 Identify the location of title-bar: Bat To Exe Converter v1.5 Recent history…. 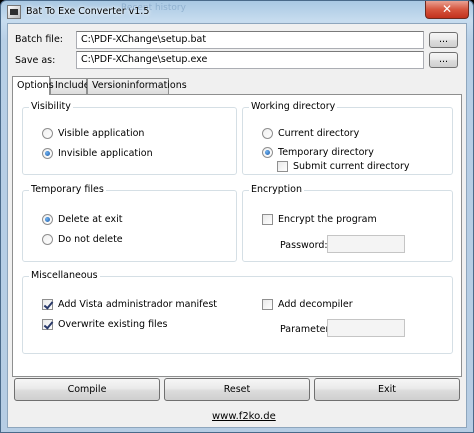
(237, 12).